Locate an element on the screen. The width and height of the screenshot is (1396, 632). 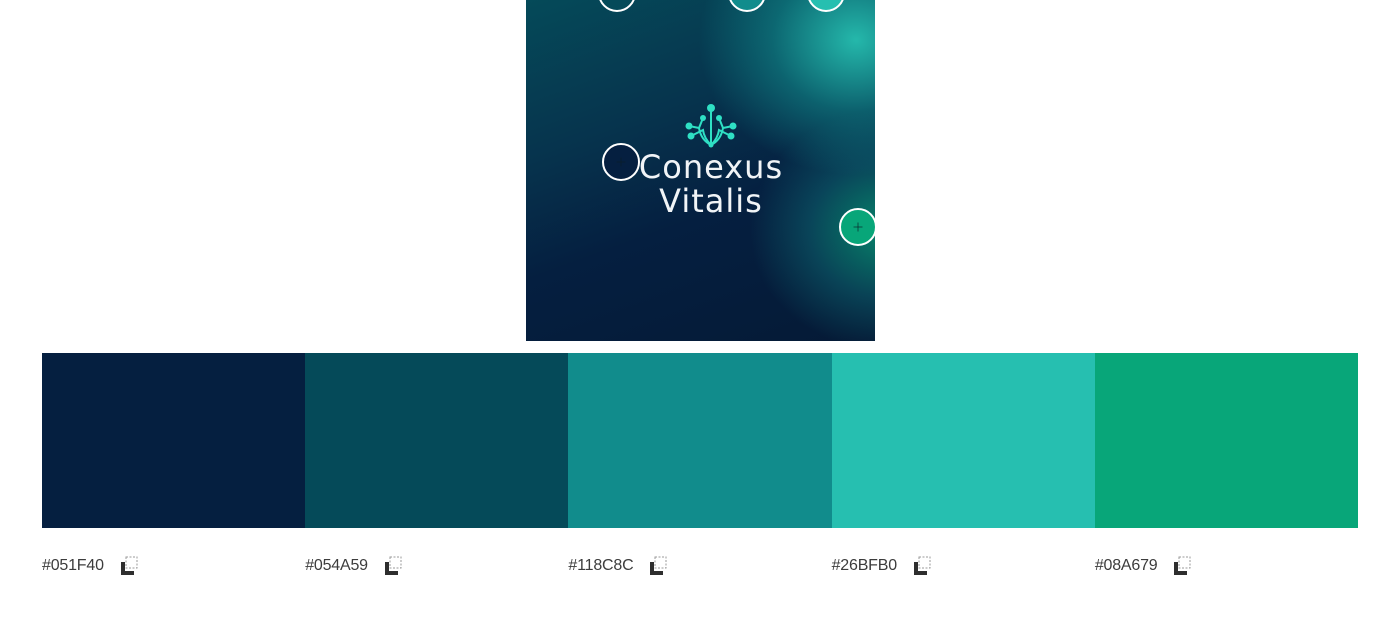
hex-code-label: #054A59 is located at coordinates (336, 565).